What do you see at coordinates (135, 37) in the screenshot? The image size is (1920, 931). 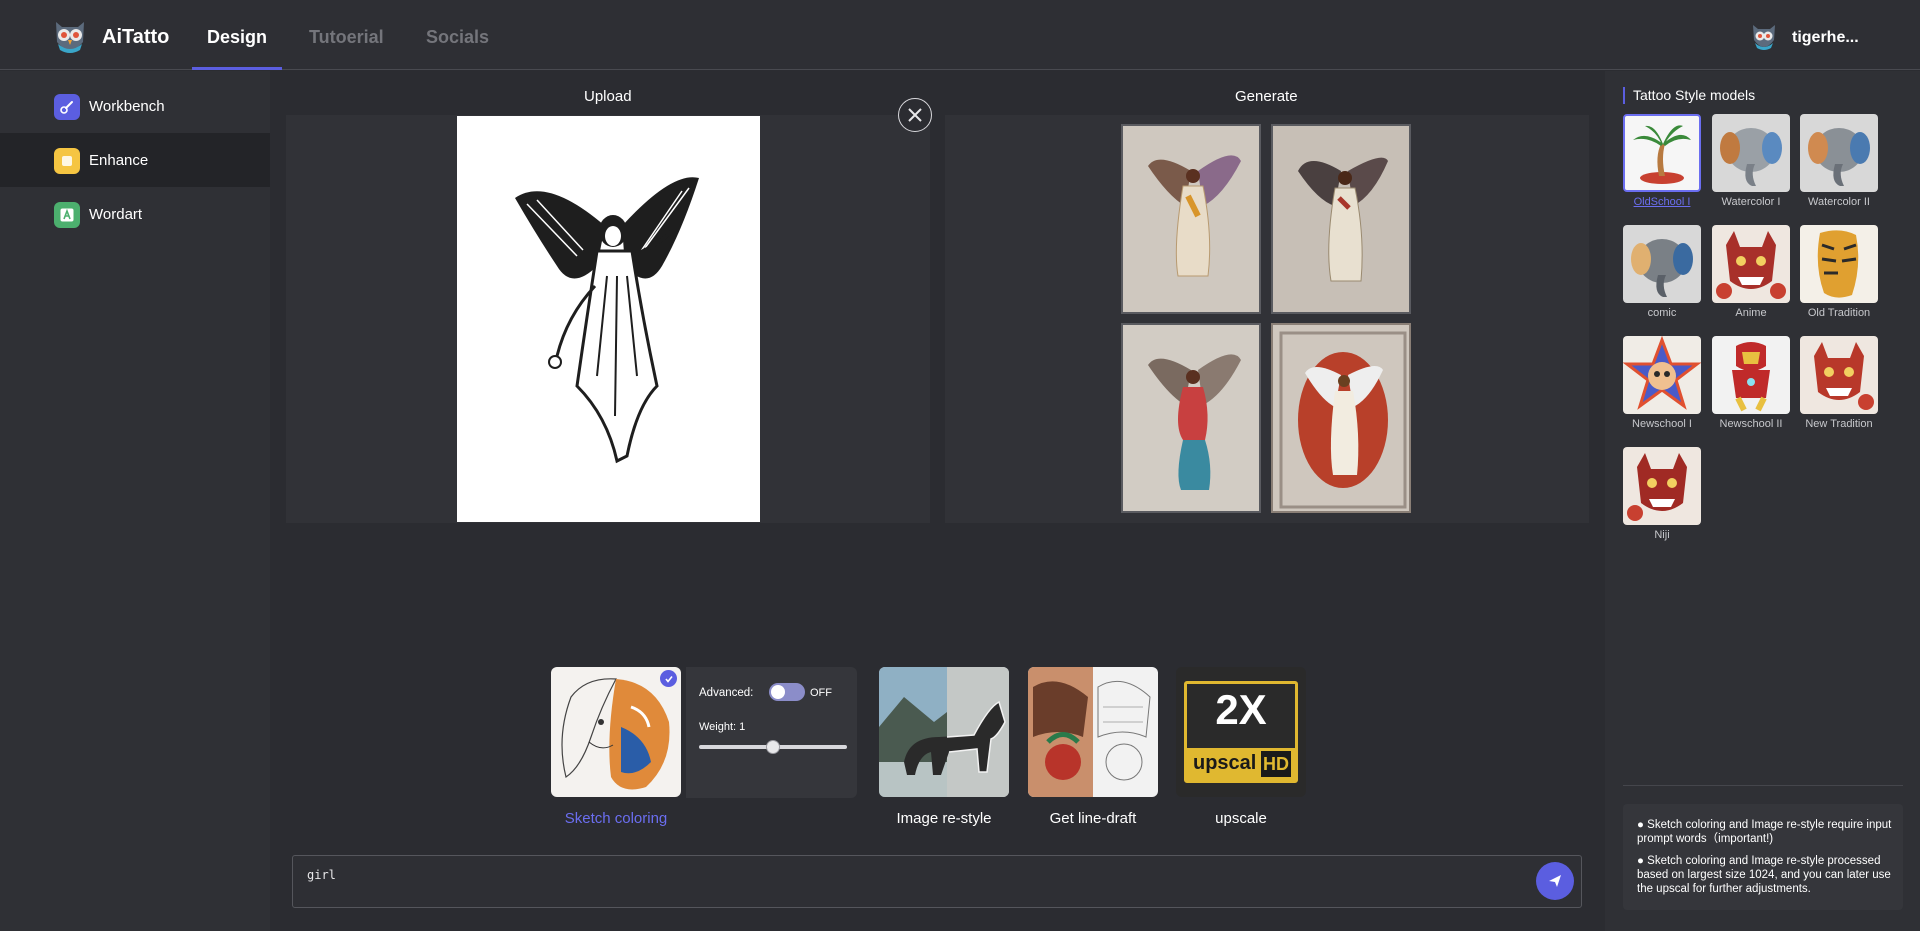 I see `brand-name: AiTatto` at bounding box center [135, 37].